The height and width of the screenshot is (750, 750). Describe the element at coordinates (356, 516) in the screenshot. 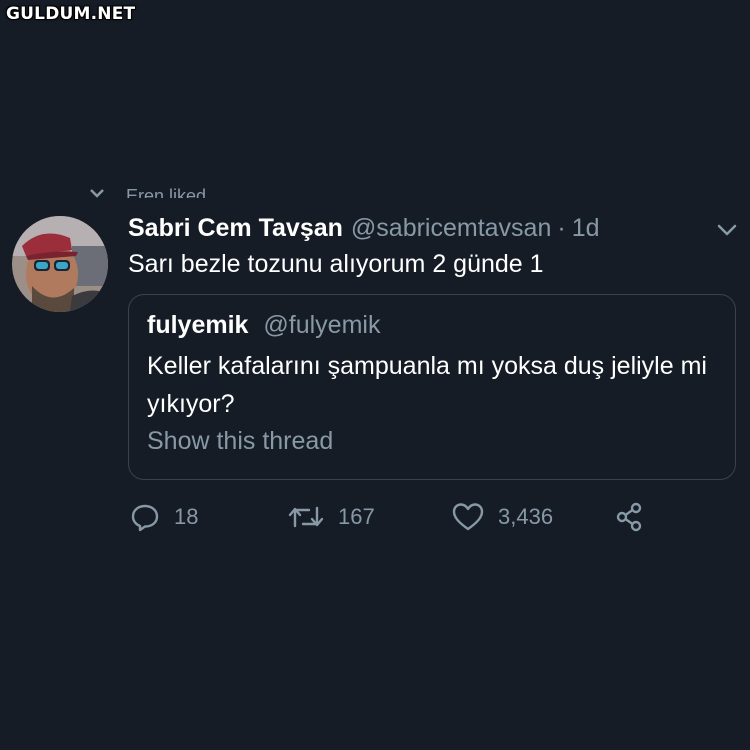

I see `retweet-count: 167` at that location.